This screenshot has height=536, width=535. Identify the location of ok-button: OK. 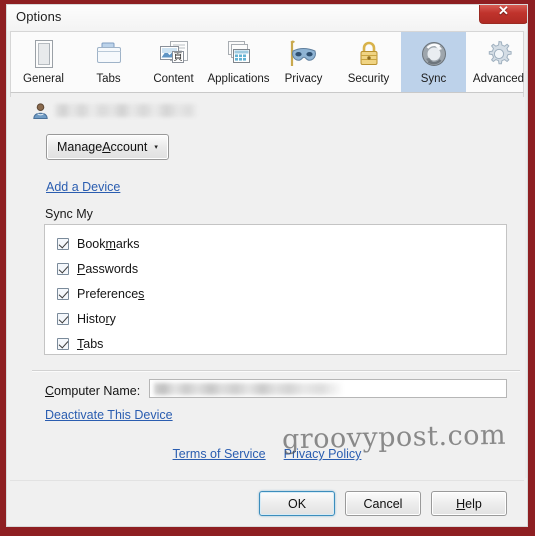
(297, 503).